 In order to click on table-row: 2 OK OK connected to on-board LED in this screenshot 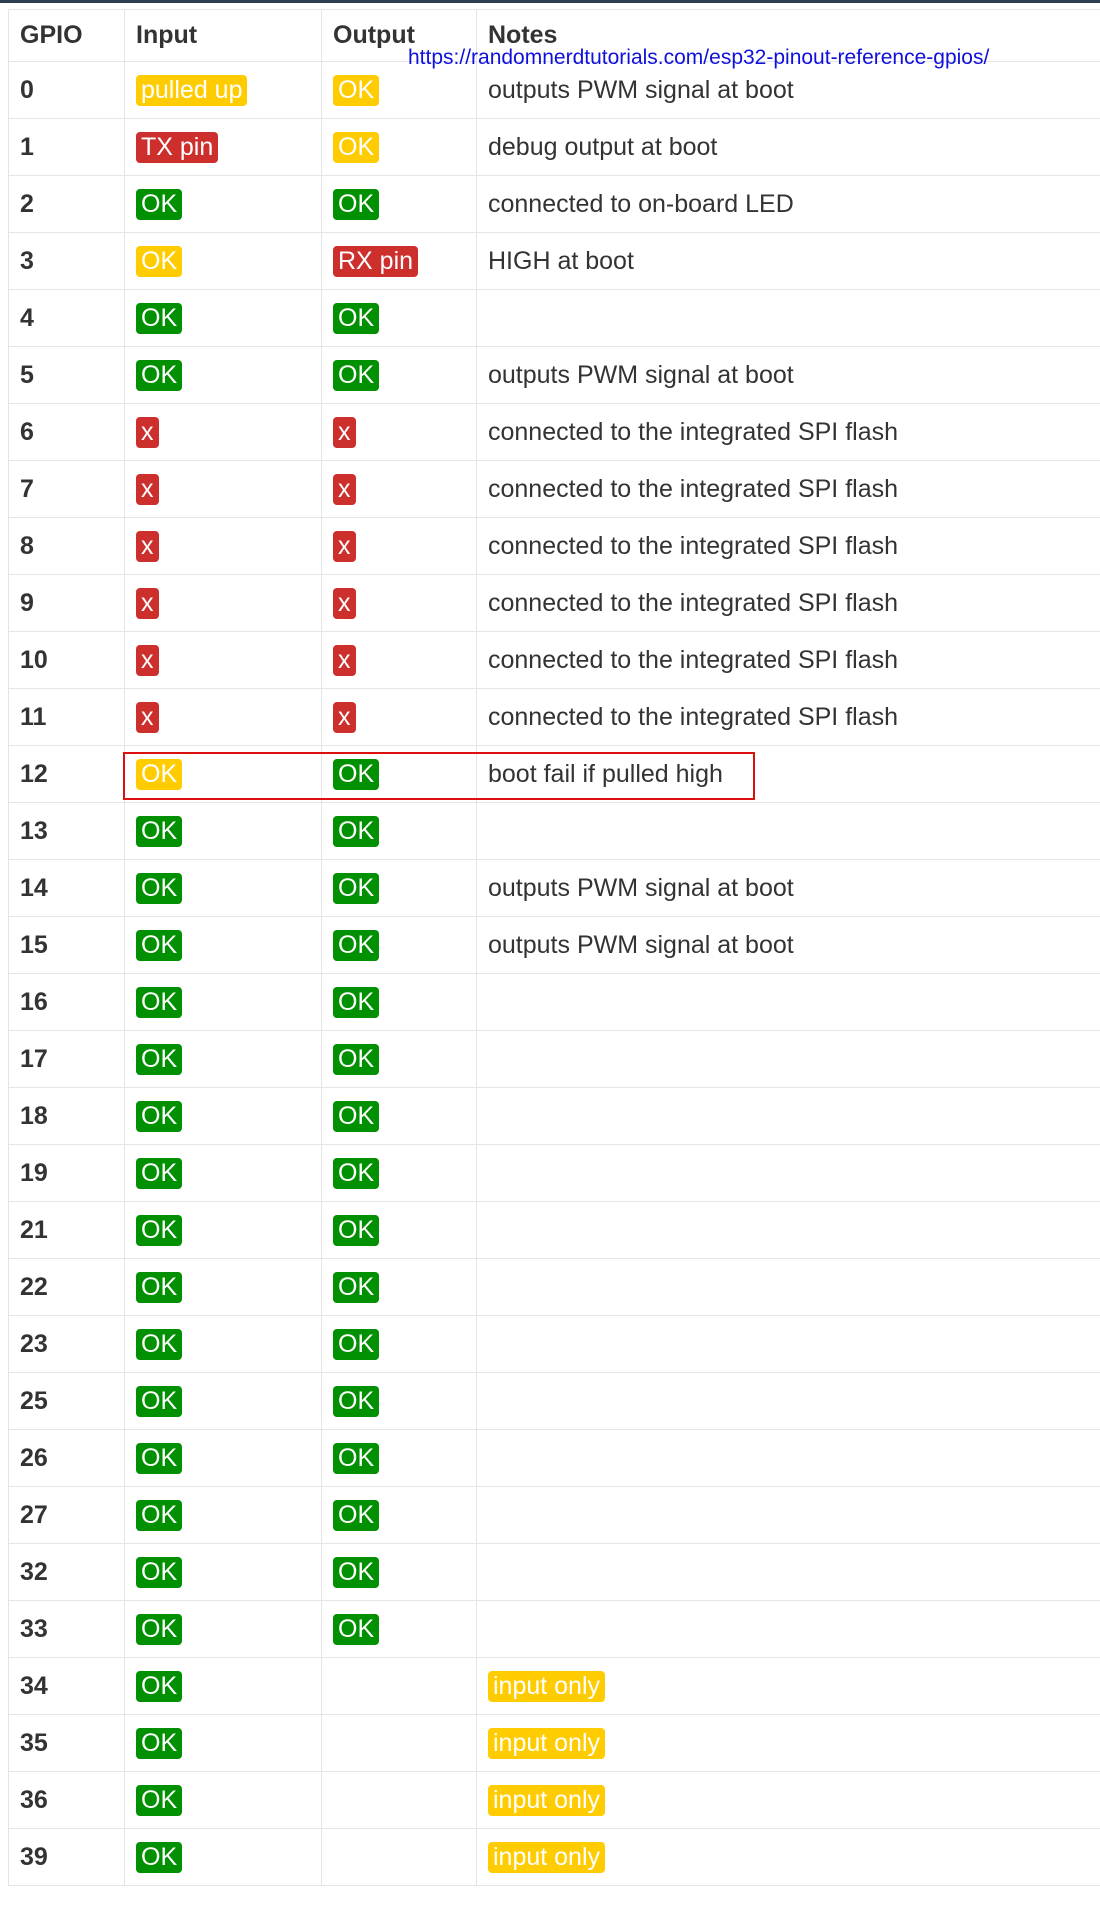, I will do `click(554, 204)`.